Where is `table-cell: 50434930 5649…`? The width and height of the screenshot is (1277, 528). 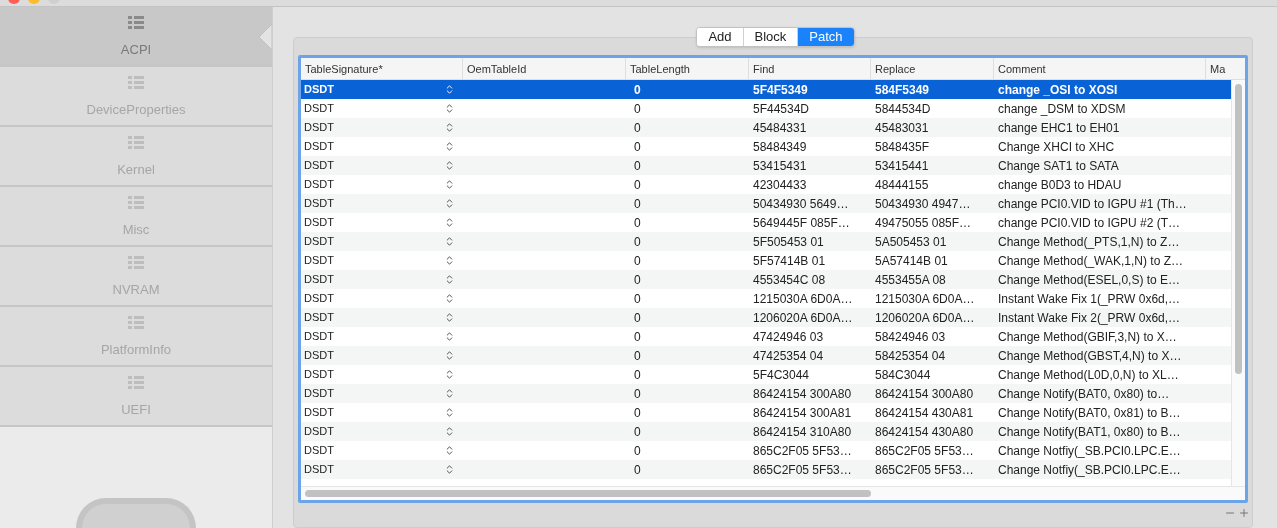
table-cell: 50434930 5649… is located at coordinates (801, 203).